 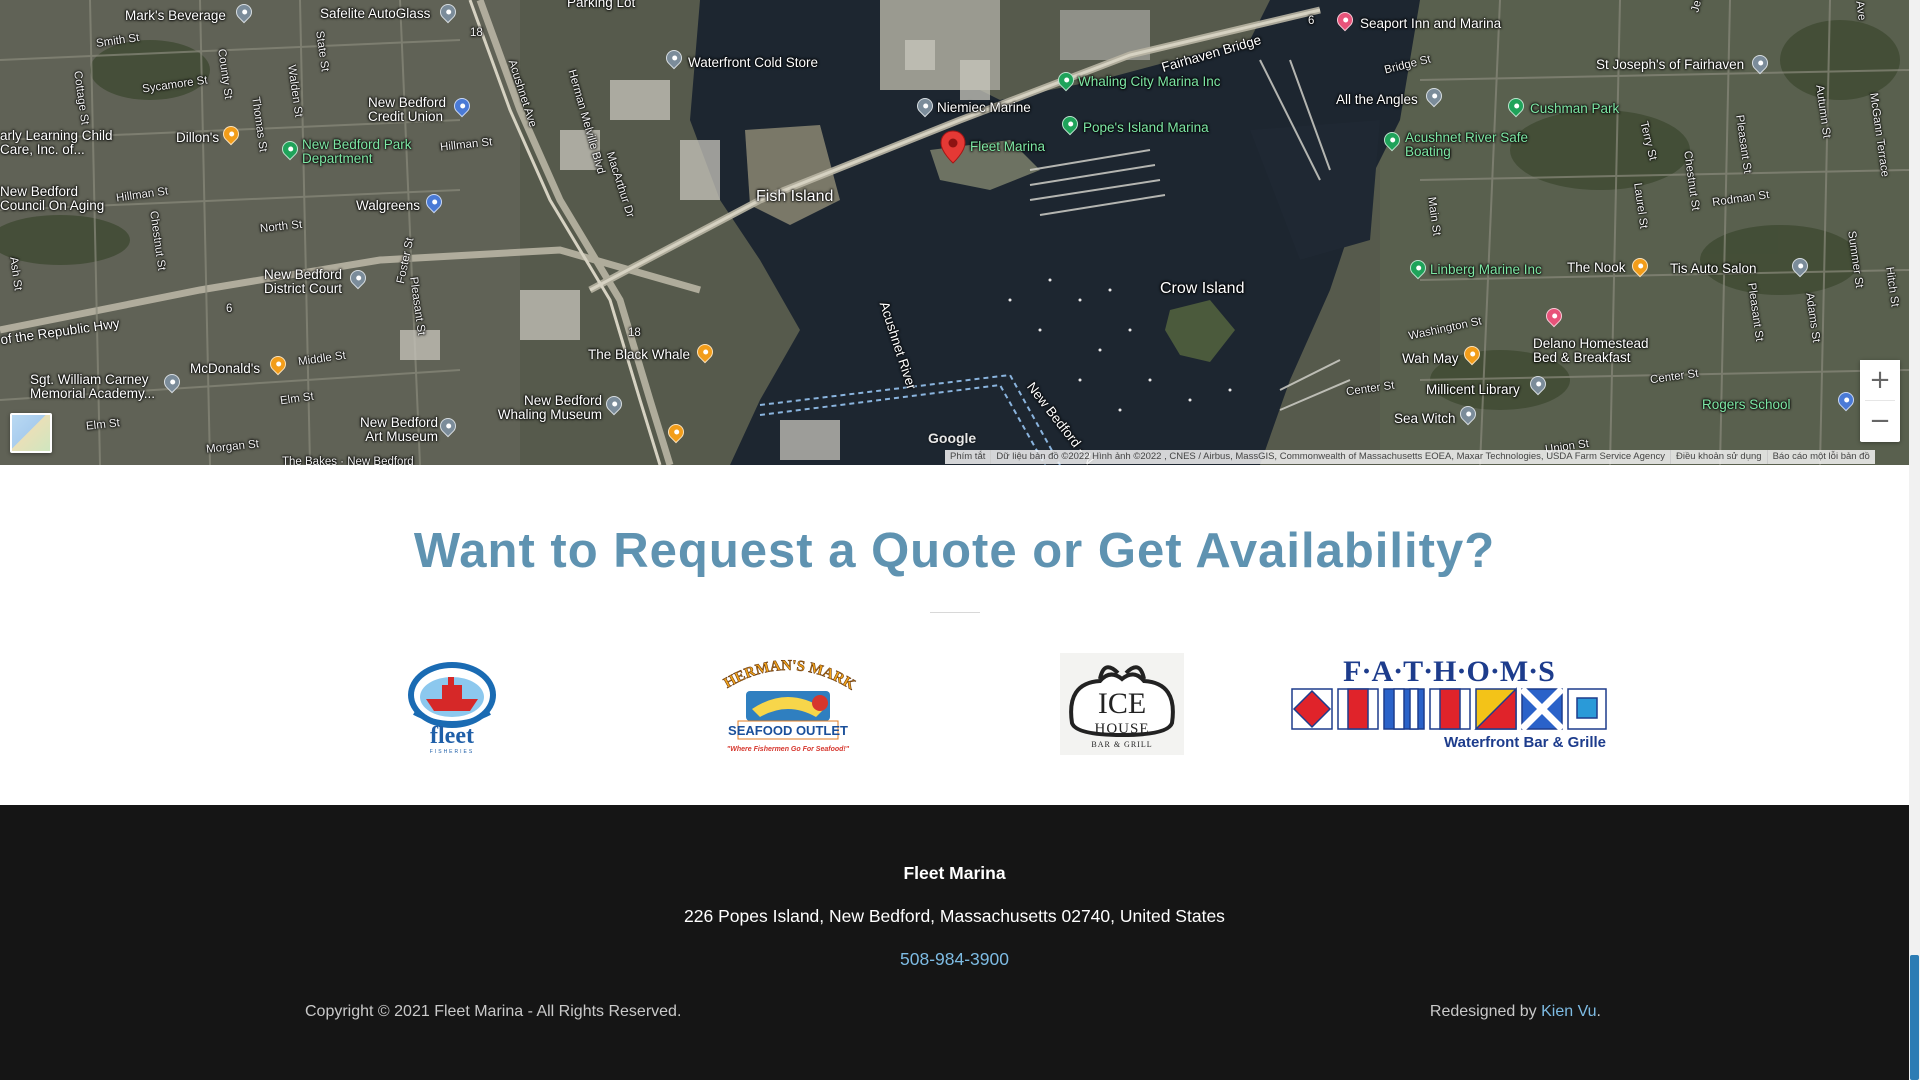 What do you see at coordinates (1820, 457) in the screenshot?
I see `report-map-error-link: Báo cáo một lỗi bản đồ` at bounding box center [1820, 457].